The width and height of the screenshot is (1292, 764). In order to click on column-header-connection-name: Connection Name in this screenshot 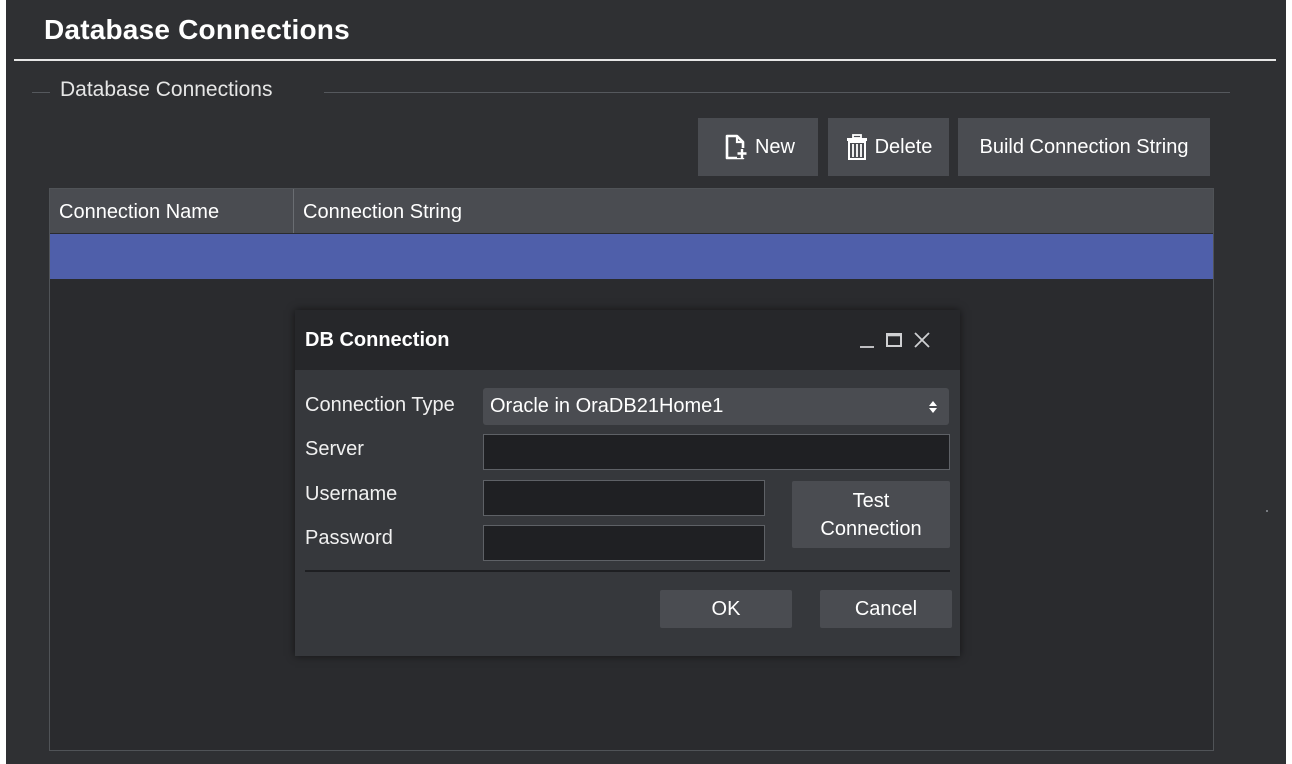, I will do `click(172, 211)`.